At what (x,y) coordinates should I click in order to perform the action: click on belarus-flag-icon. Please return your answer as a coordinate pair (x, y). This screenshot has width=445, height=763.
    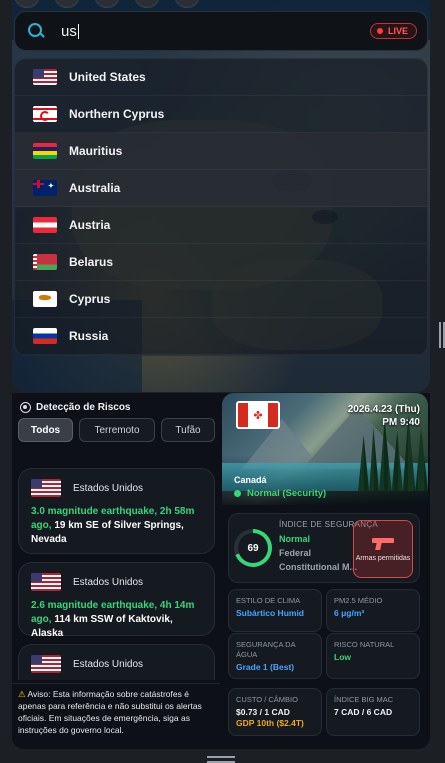
    Looking at the image, I should click on (45, 262).